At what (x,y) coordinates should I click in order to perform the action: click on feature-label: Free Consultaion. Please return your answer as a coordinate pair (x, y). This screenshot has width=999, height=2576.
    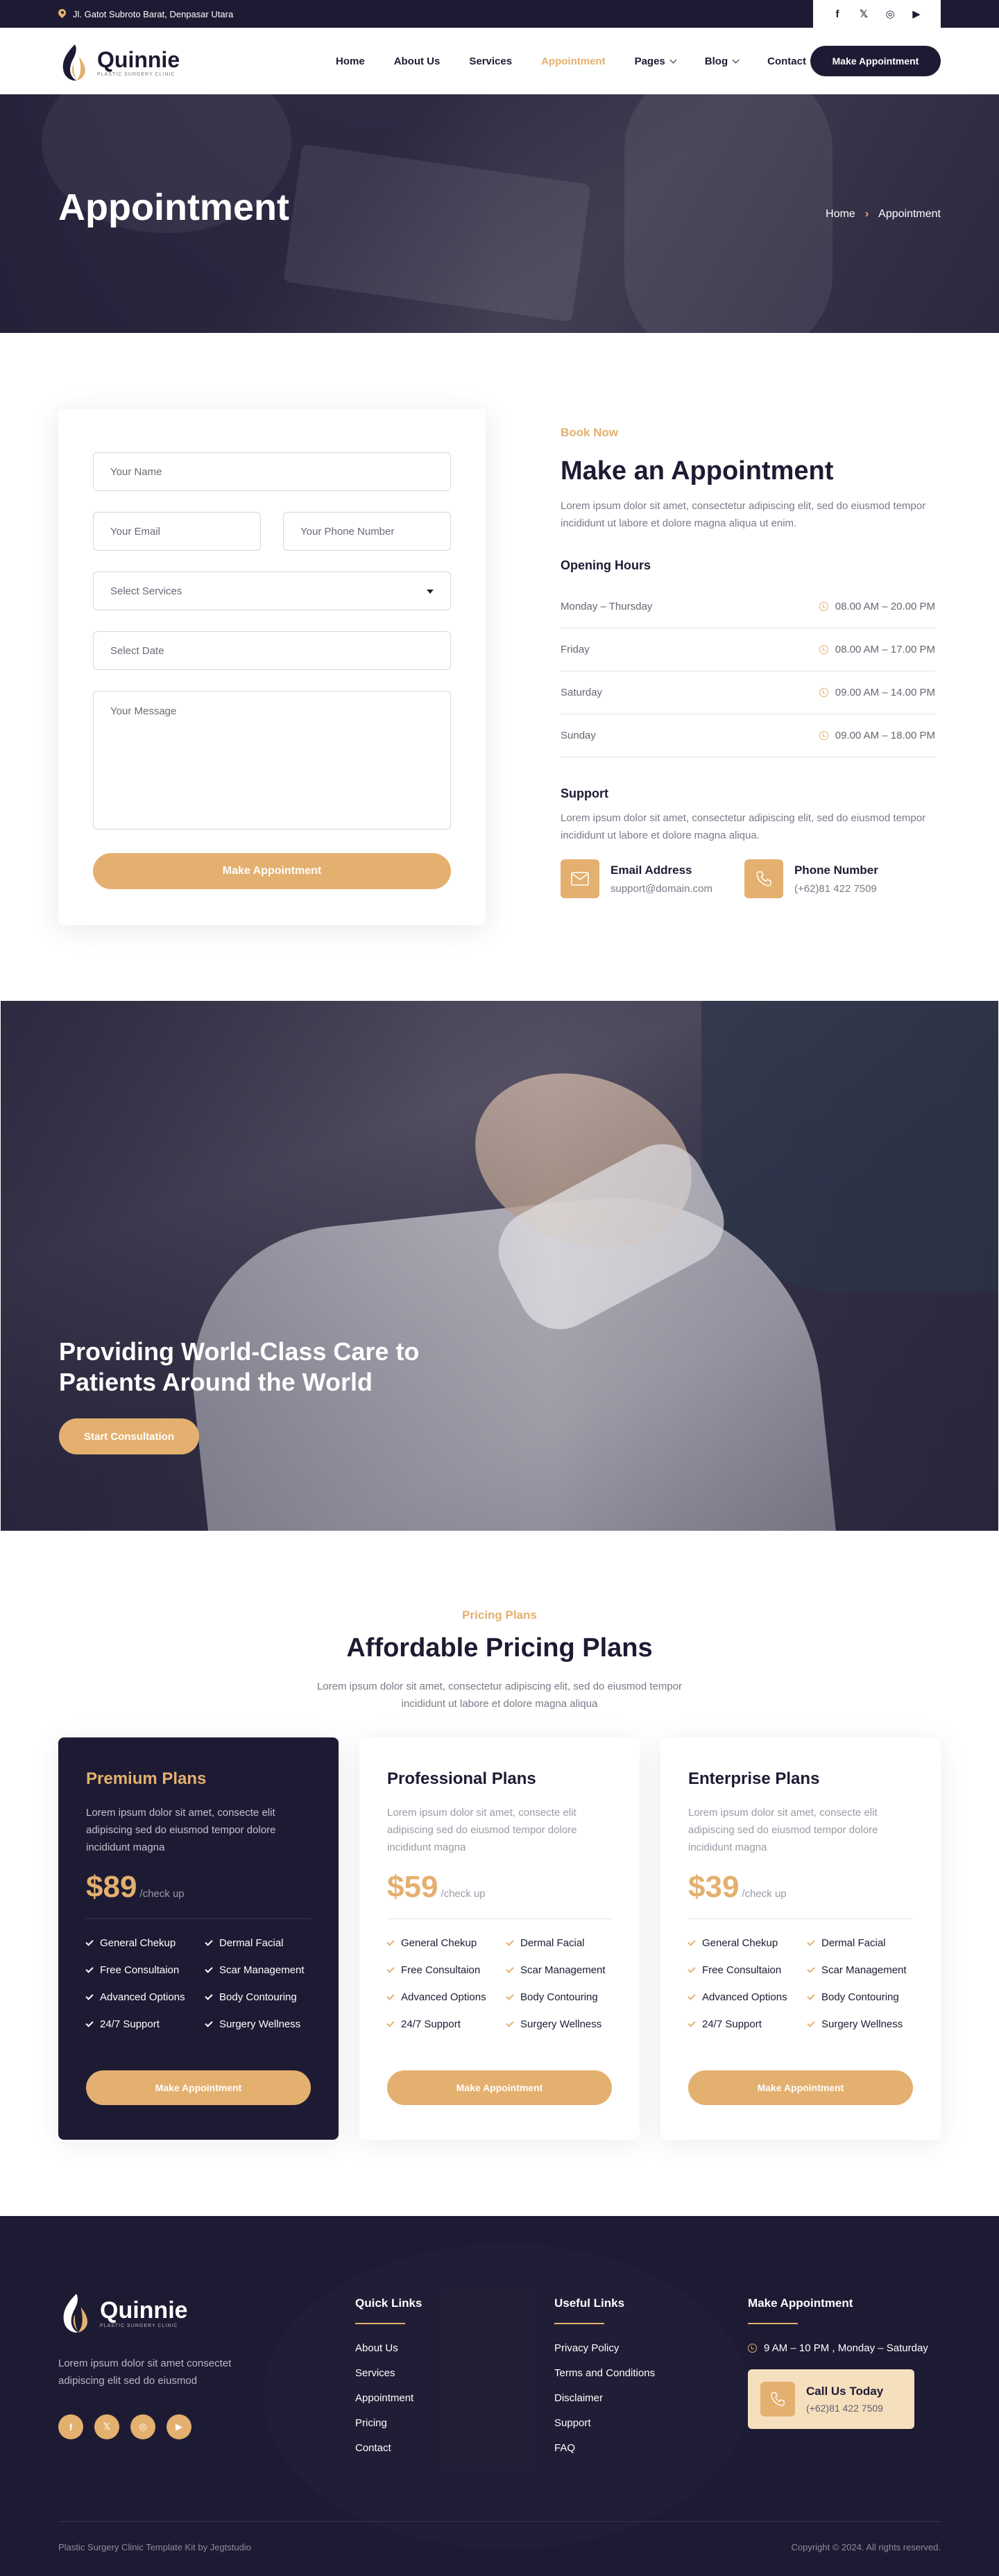
    Looking at the image, I should click on (441, 1970).